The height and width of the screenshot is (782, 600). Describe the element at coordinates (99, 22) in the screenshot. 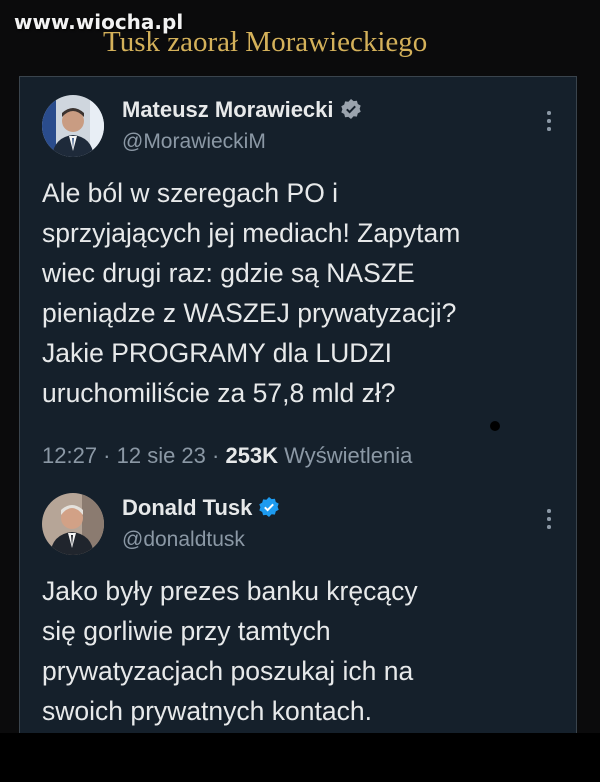

I see `watermark: www.wiocha.pl` at that location.